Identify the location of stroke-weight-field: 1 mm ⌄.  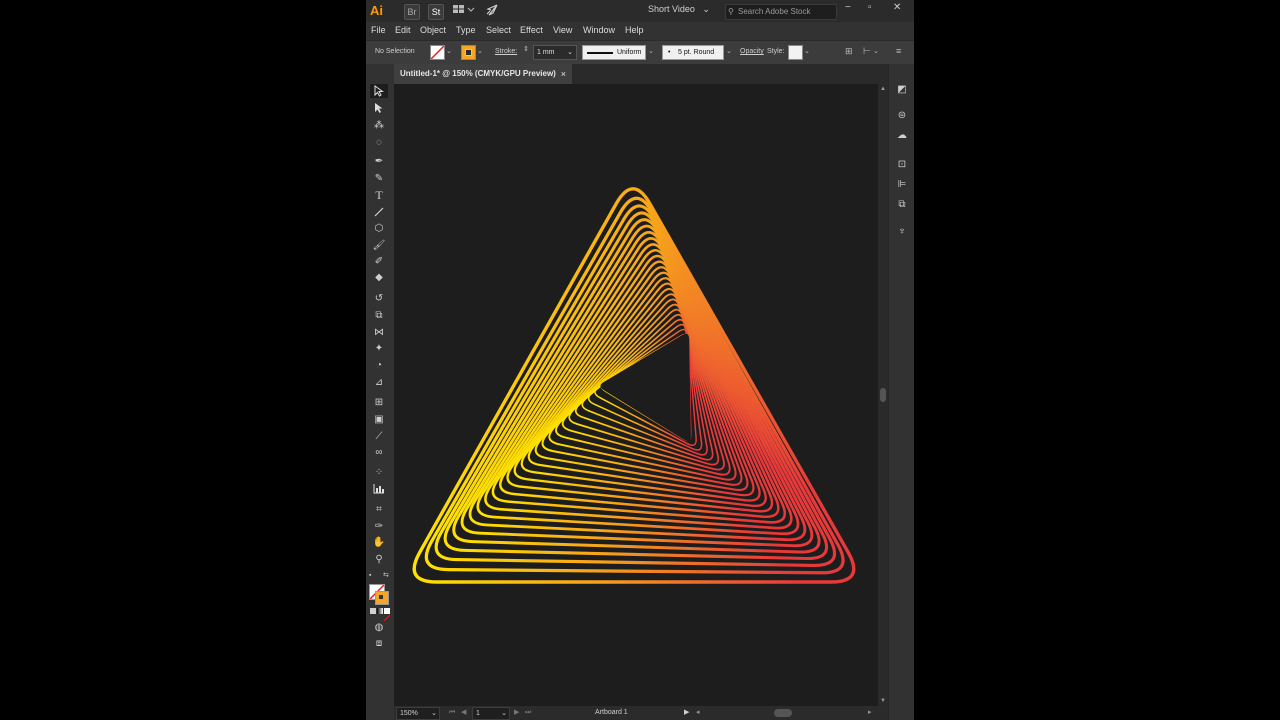
(555, 52).